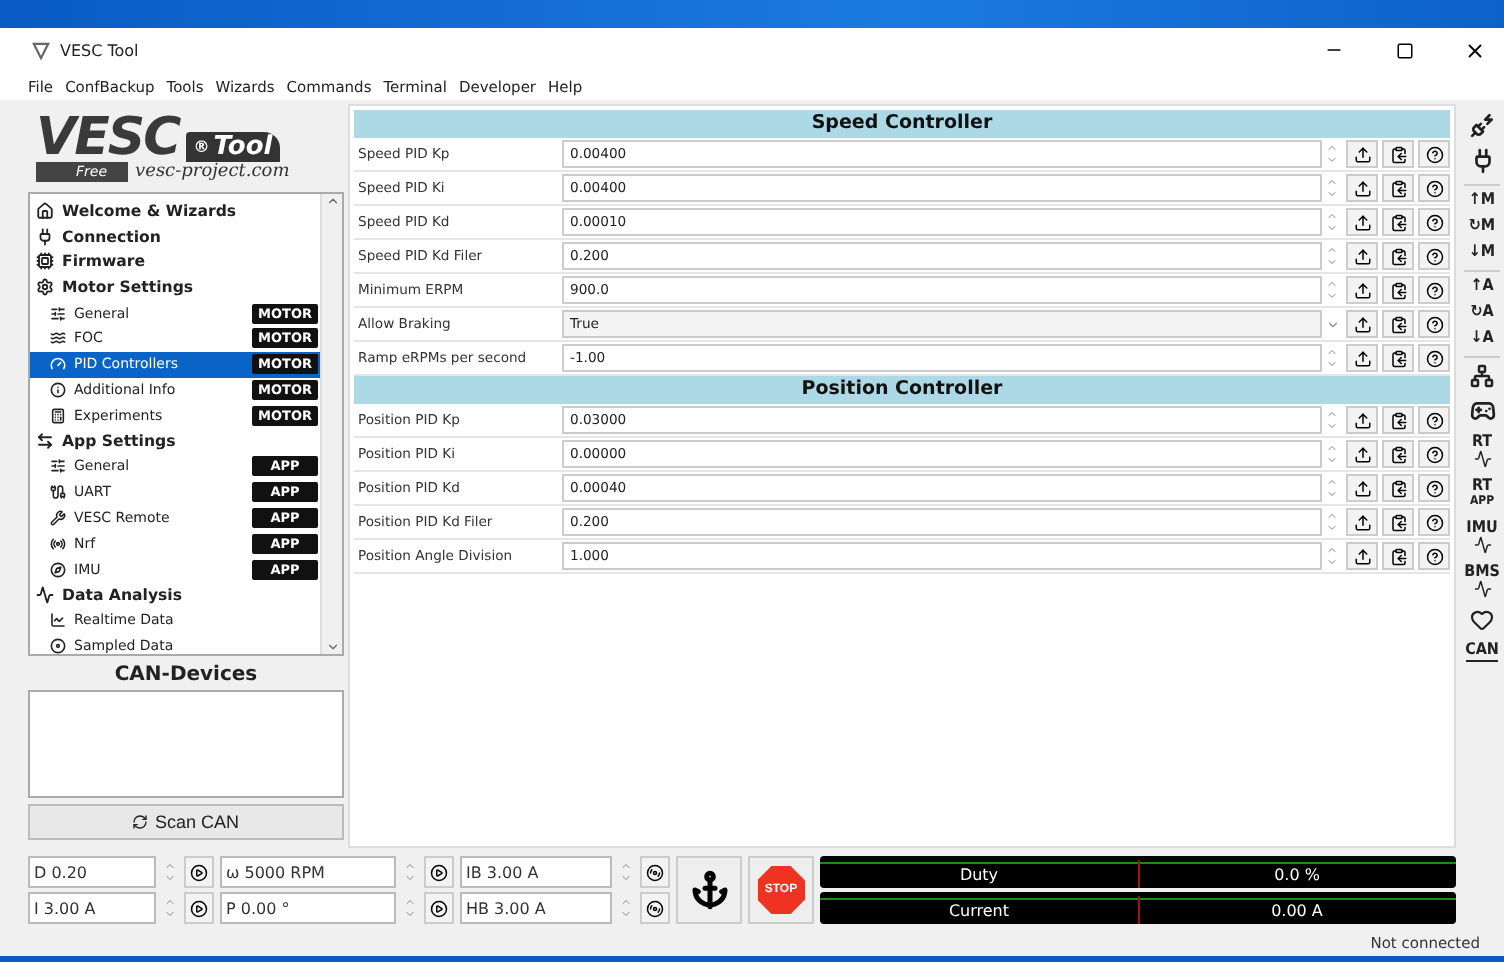 The width and height of the screenshot is (1504, 962). What do you see at coordinates (92, 872) in the screenshot?
I see `control-field: D 0.20` at bounding box center [92, 872].